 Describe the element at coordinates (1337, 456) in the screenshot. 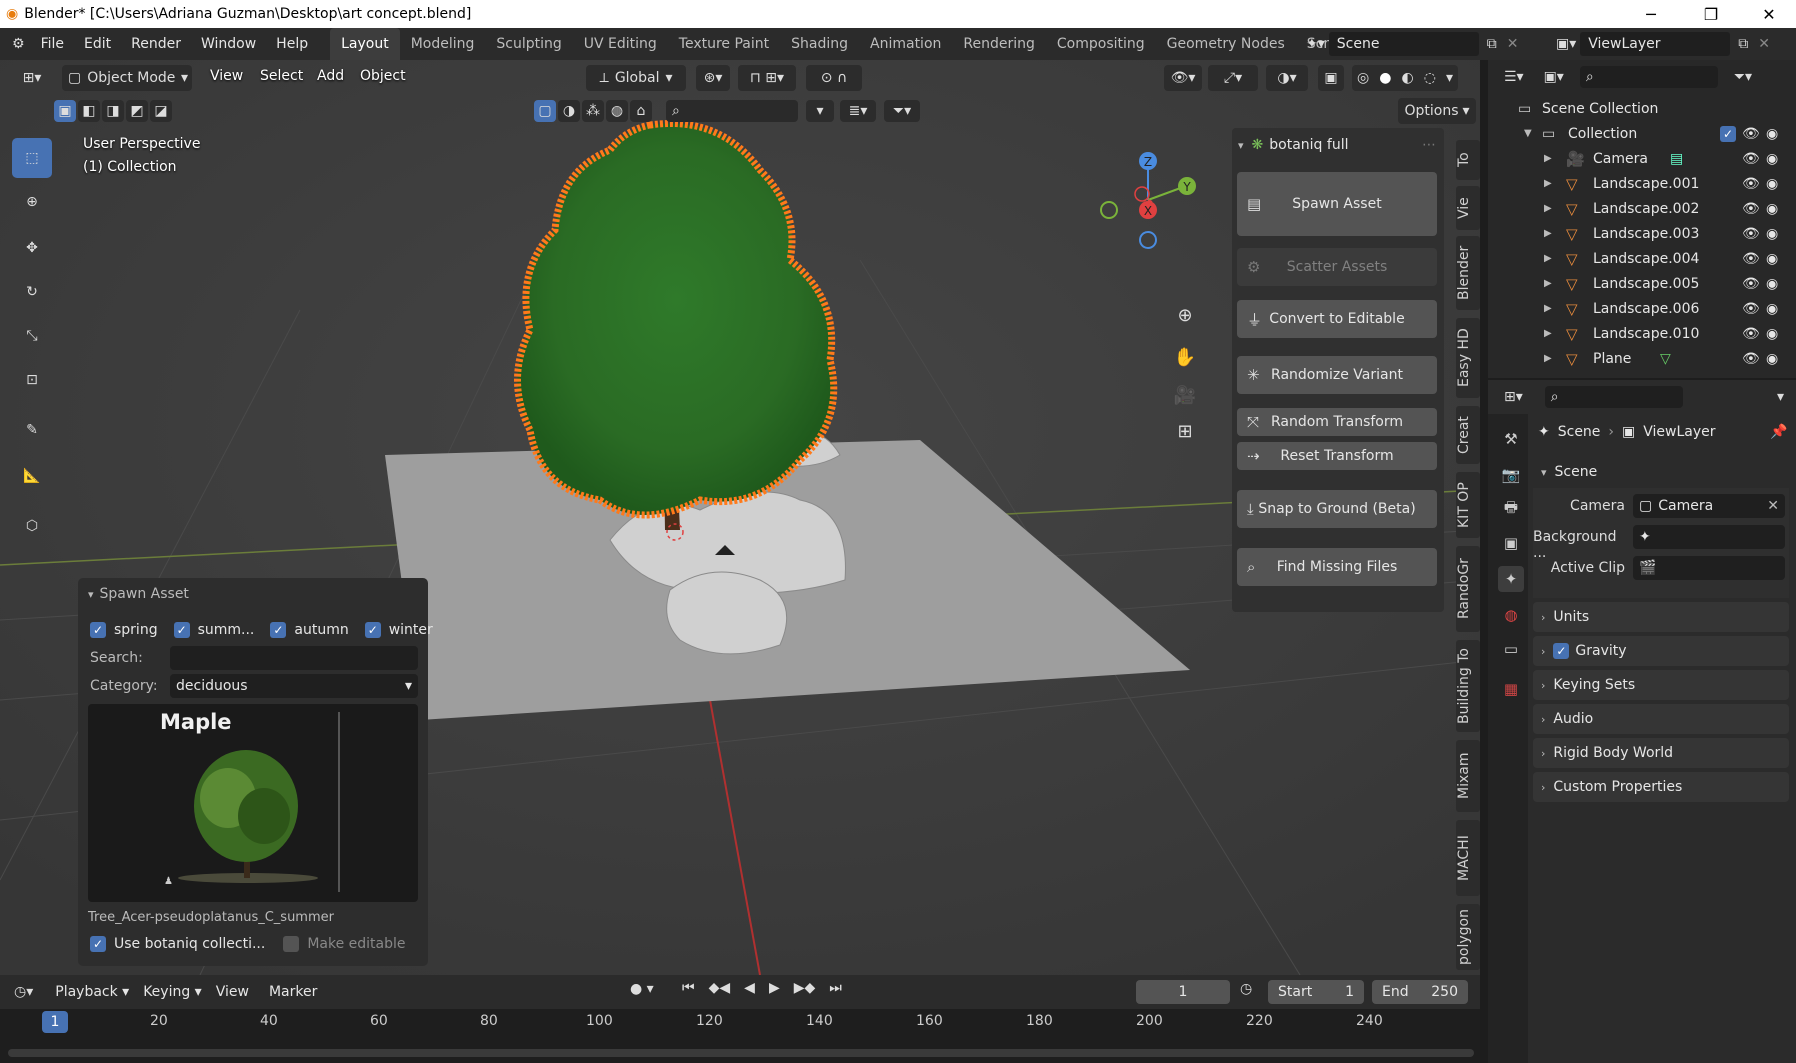

I see `reset-transform-button: ⇢ Reset Transform` at that location.